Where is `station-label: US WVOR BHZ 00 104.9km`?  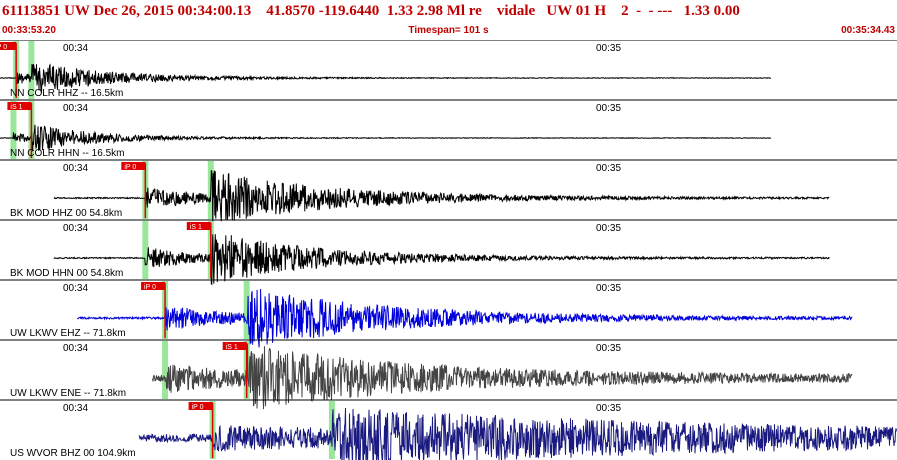
station-label: US WVOR BHZ 00 104.9km is located at coordinates (73, 453).